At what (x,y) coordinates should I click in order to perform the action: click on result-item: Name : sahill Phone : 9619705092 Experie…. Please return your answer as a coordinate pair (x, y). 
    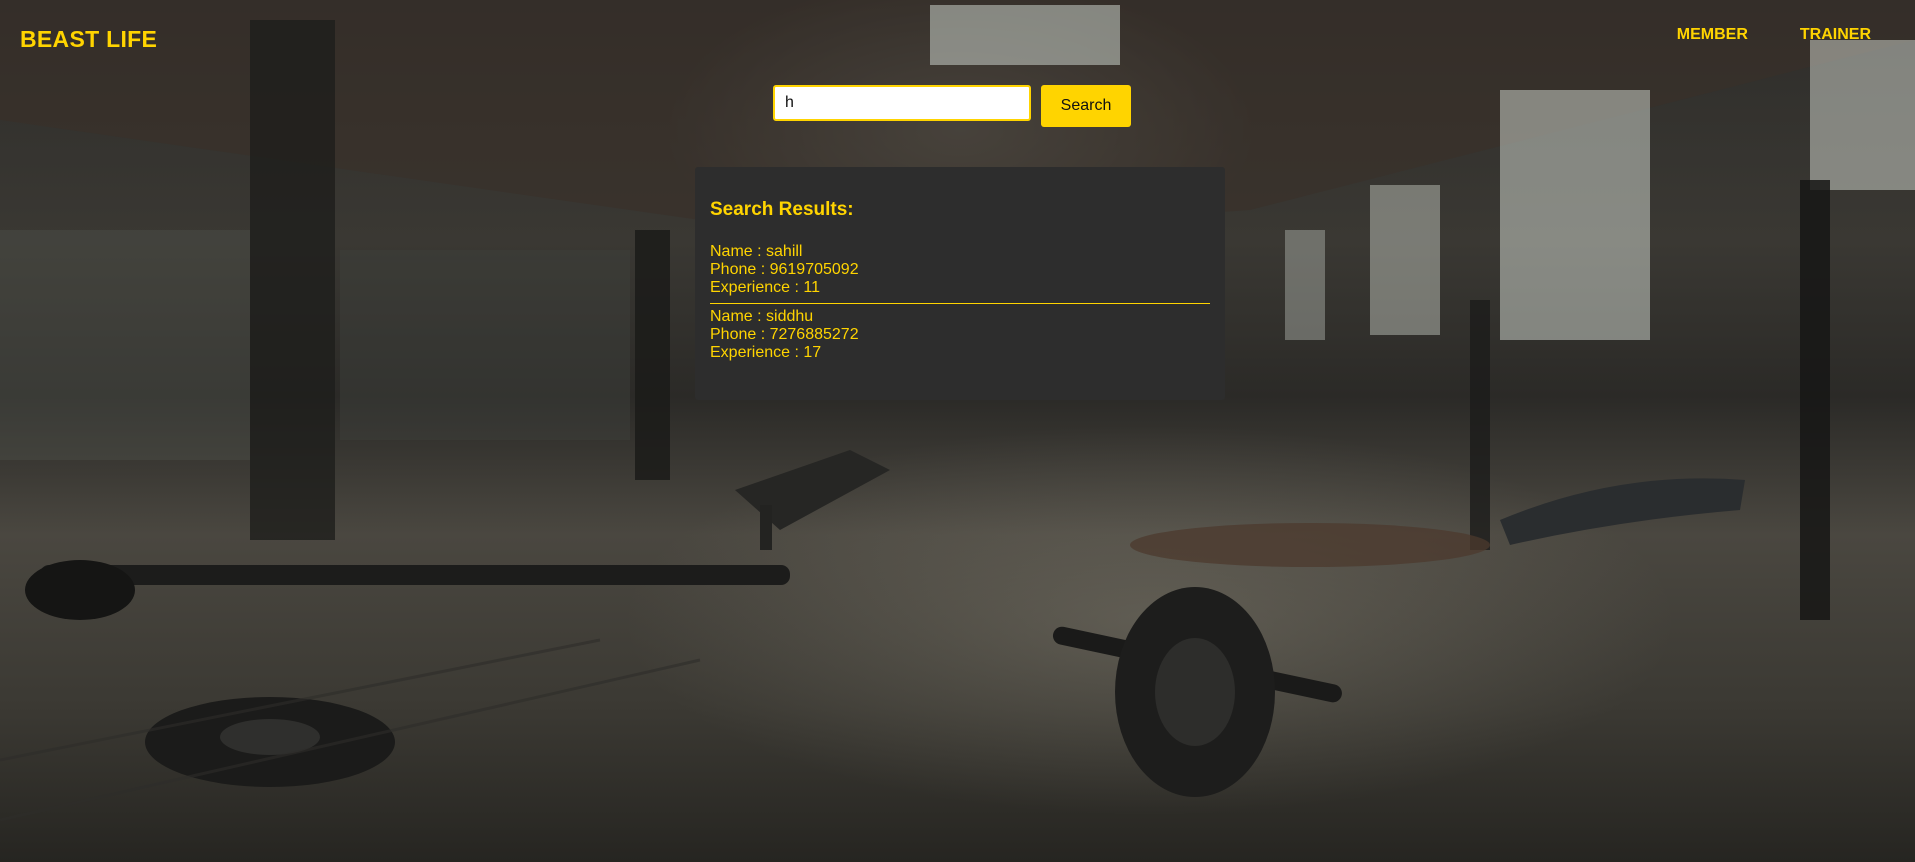
    Looking at the image, I should click on (960, 270).